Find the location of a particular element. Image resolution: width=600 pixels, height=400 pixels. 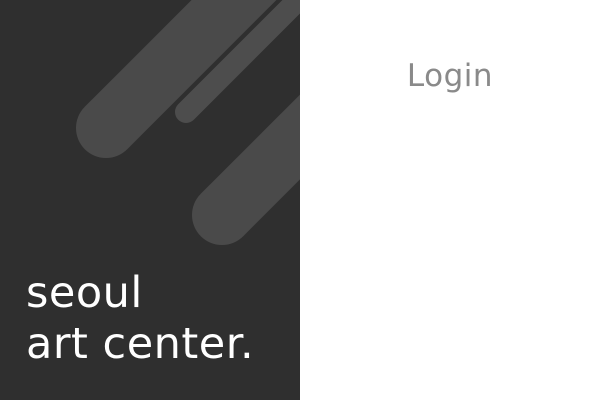

brand-logo-text: seoul art center. is located at coordinates (140, 319).